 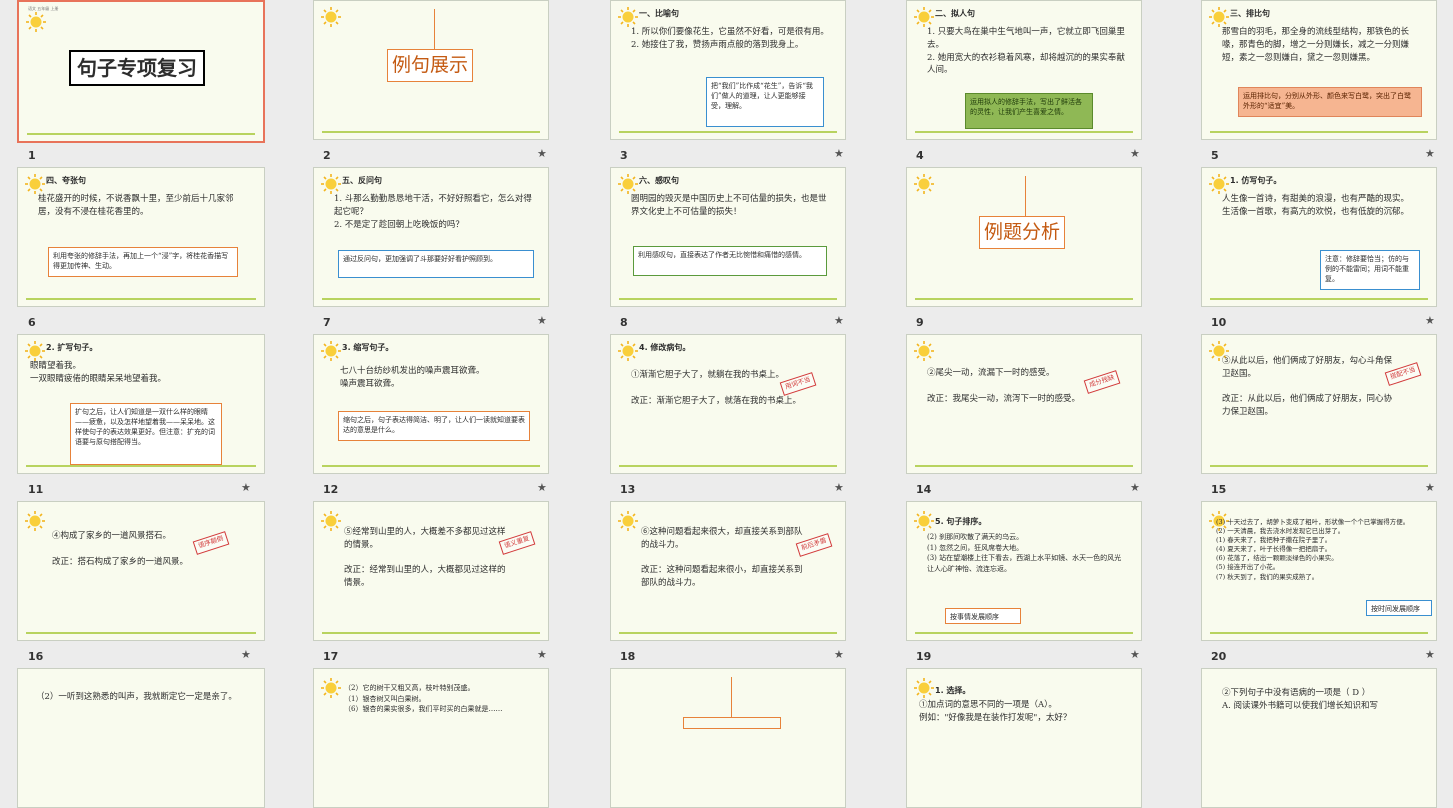 I want to click on title-box, so click(x=732, y=723).